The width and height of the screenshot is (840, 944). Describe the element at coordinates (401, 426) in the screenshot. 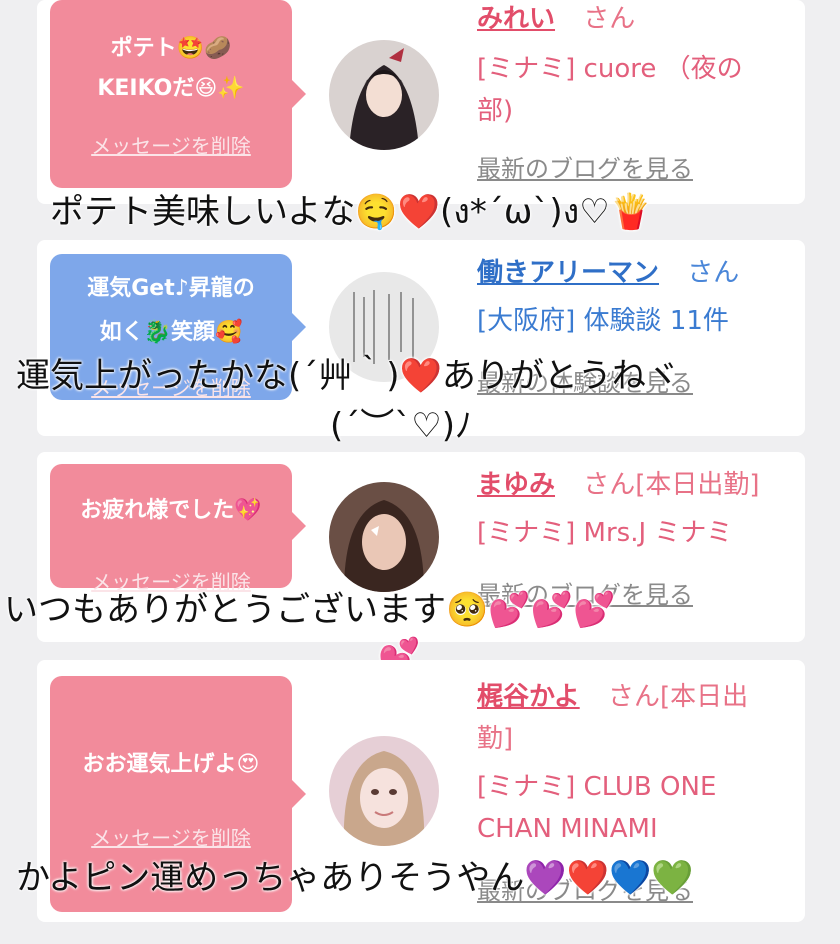

I see `overlay-caption: (´︶`♡)ﾉ` at that location.